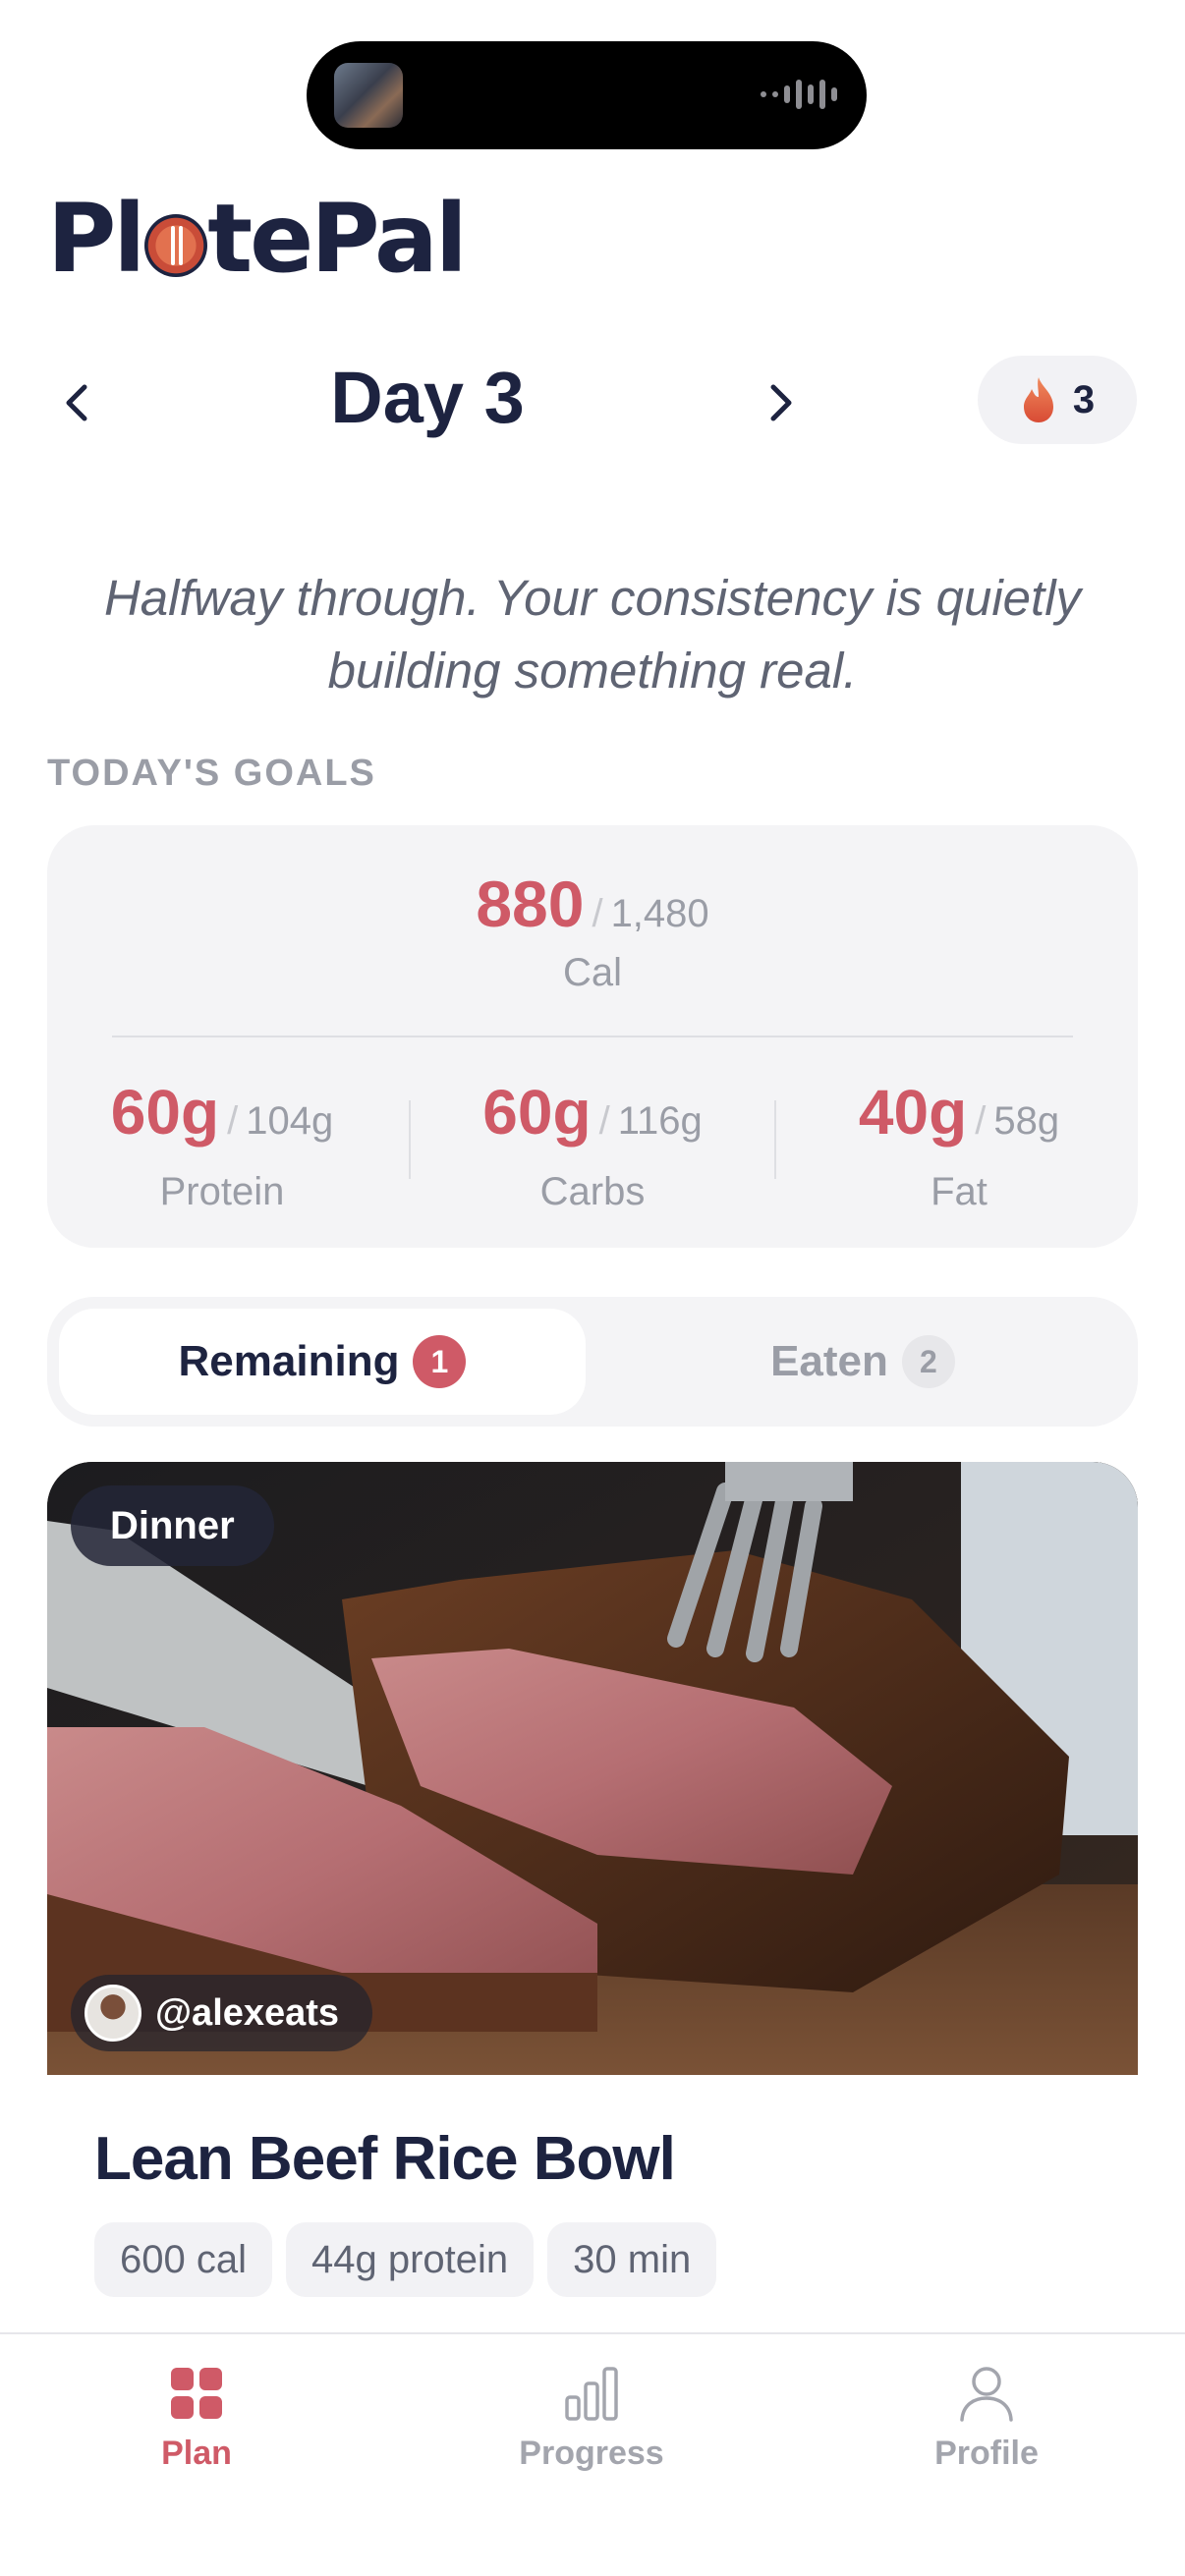  I want to click on section-label: TODAY'S GOALS, so click(212, 773).